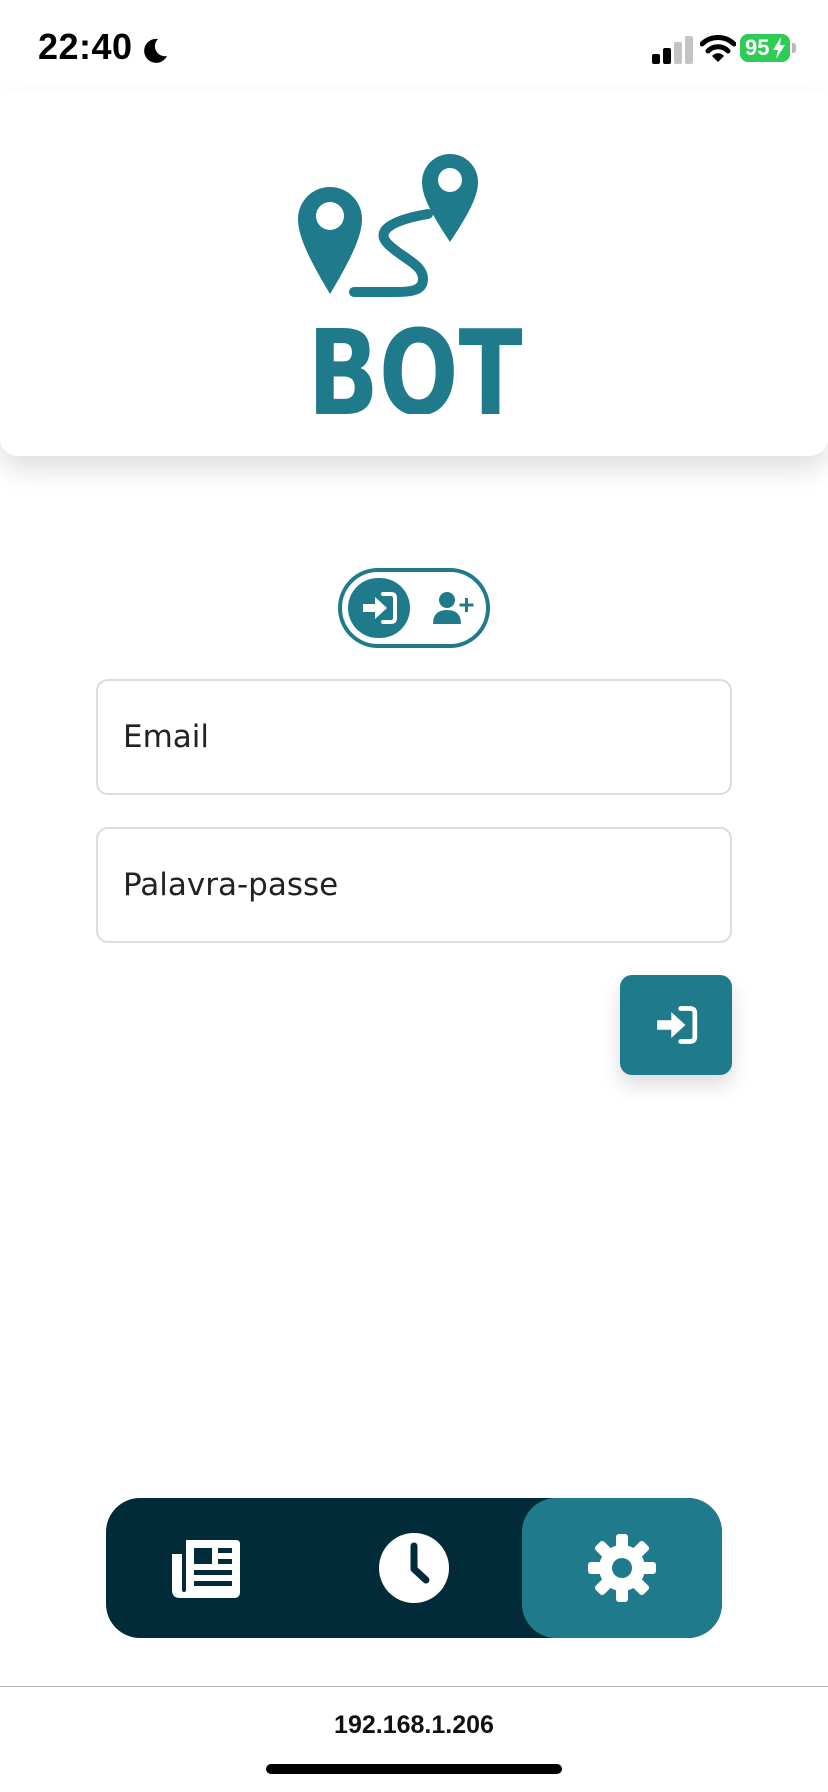  What do you see at coordinates (794, 48) in the screenshot?
I see `battery-nub` at bounding box center [794, 48].